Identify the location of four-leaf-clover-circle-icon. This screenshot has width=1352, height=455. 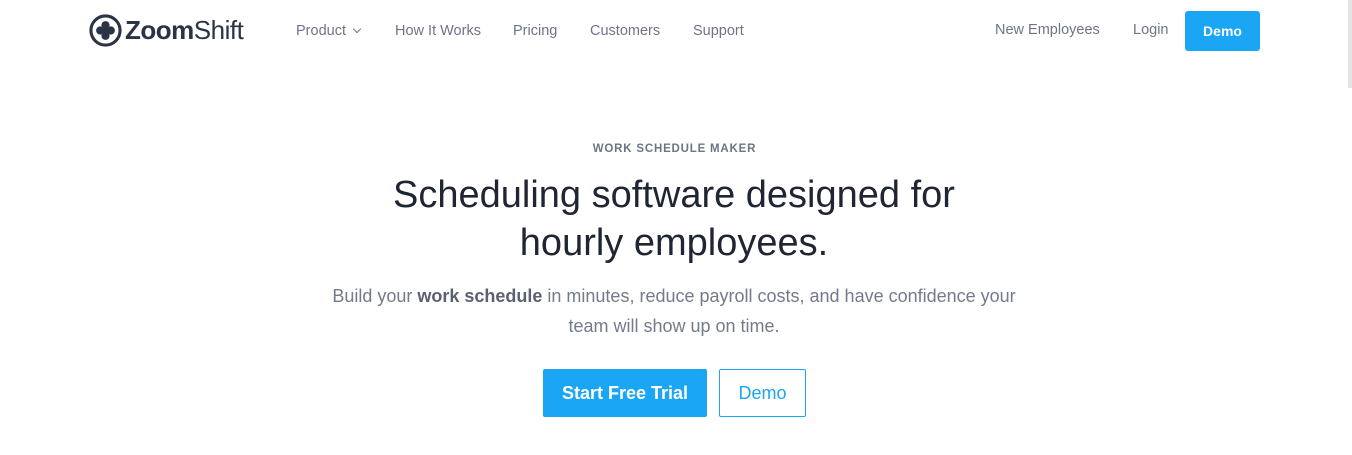
(105, 30).